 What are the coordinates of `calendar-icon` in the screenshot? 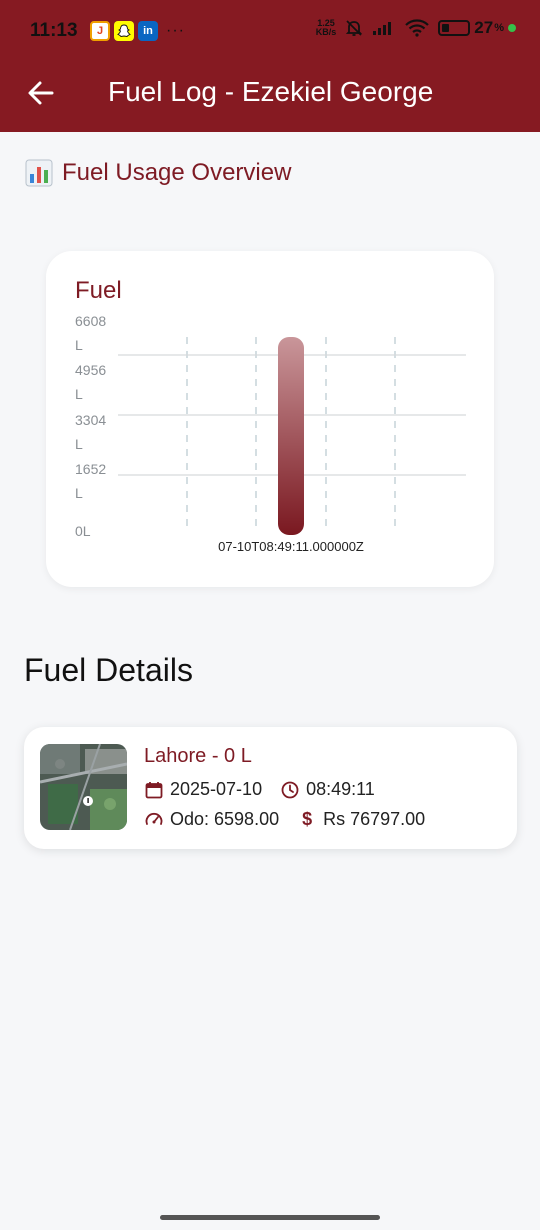 It's located at (154, 789).